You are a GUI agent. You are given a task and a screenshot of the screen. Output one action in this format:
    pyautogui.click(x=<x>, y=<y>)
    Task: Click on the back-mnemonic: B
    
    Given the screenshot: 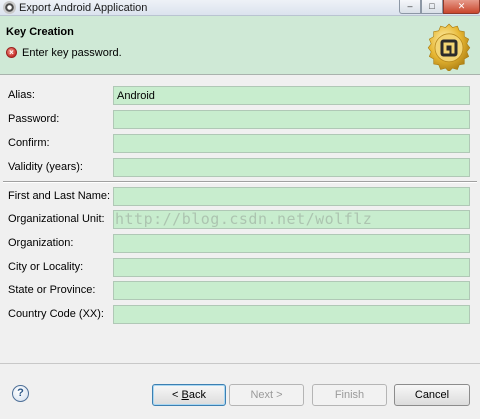 What is the action you would take?
    pyautogui.click(x=185, y=395)
    